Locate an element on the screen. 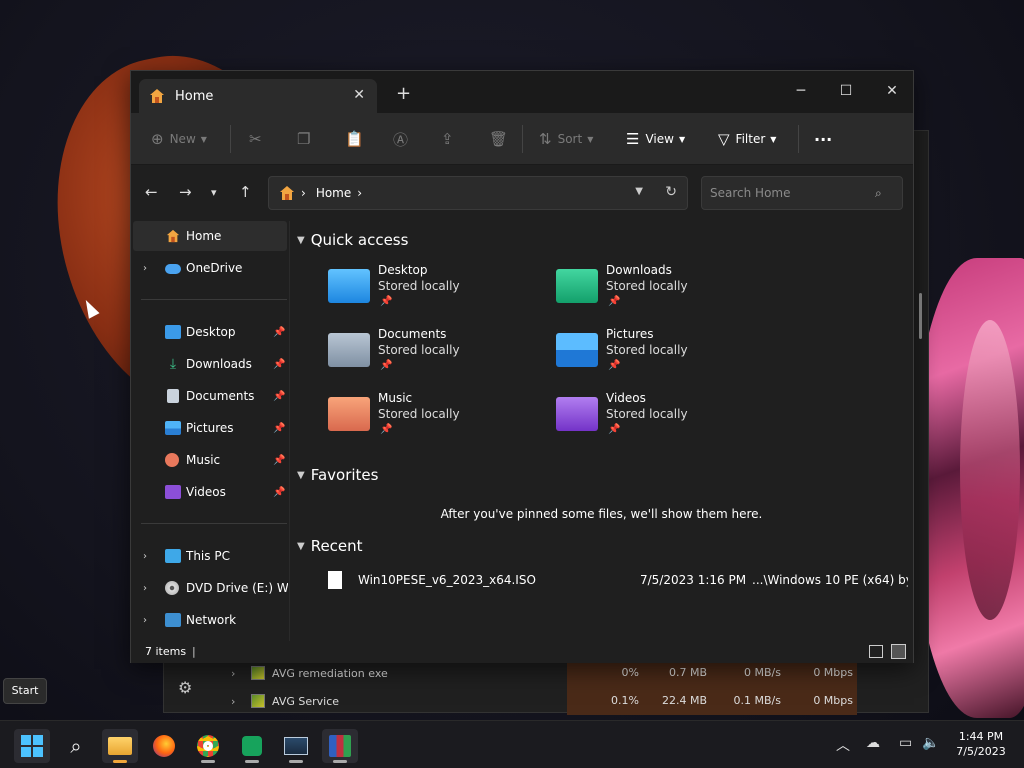 The image size is (1024, 768). sort-button: ⇅ Sort ▼ is located at coordinates (566, 139).